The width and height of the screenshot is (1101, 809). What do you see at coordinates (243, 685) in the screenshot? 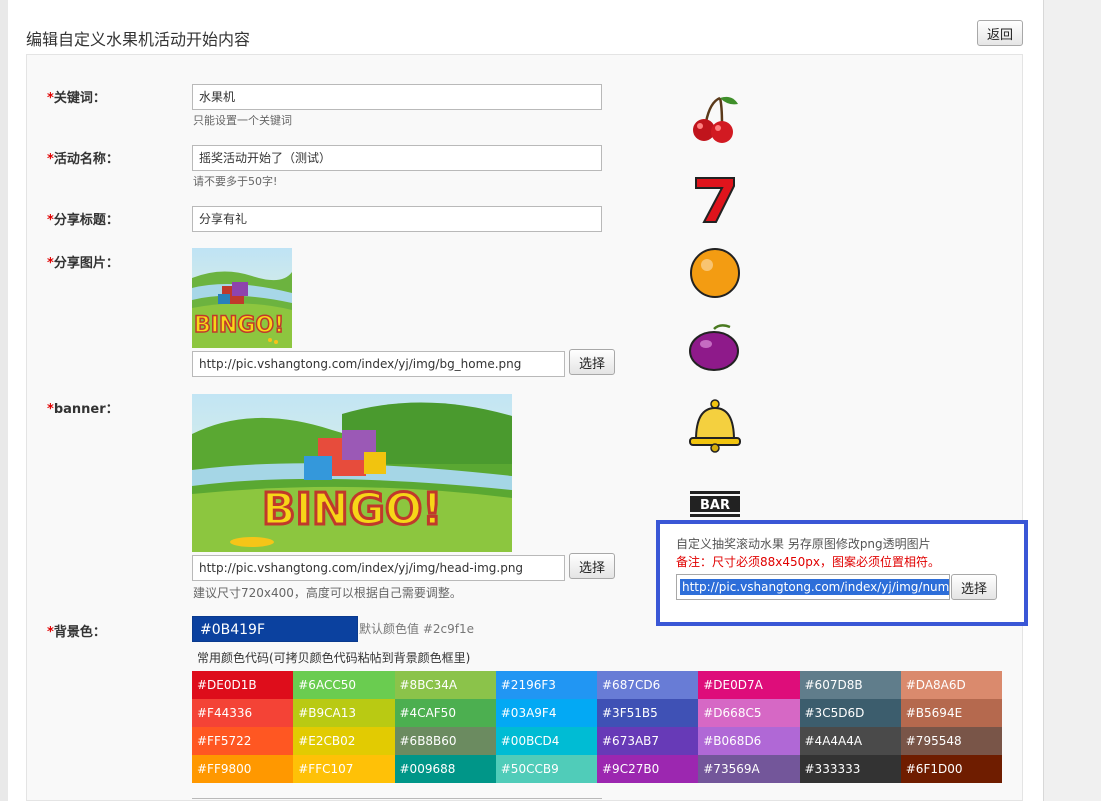
I see `color-swatch: #DE0D1B` at bounding box center [243, 685].